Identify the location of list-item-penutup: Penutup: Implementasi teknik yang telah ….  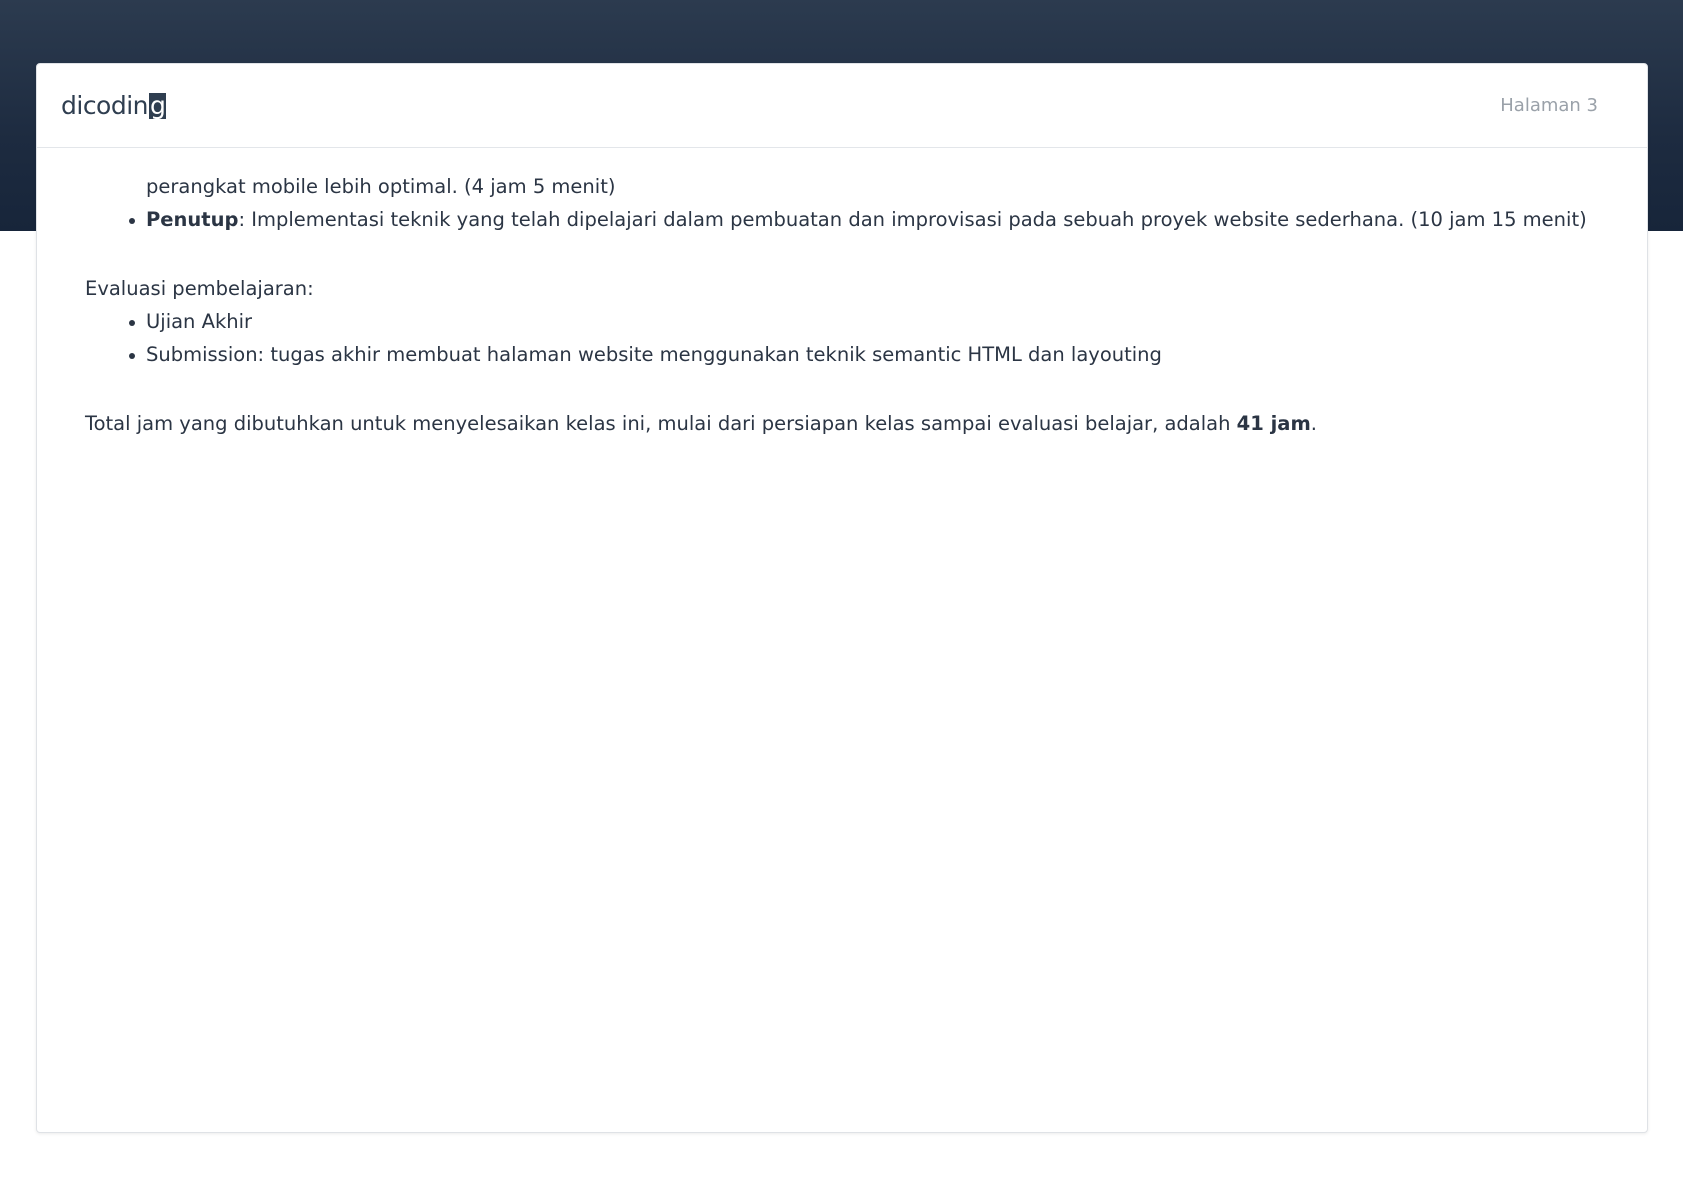
(864, 219).